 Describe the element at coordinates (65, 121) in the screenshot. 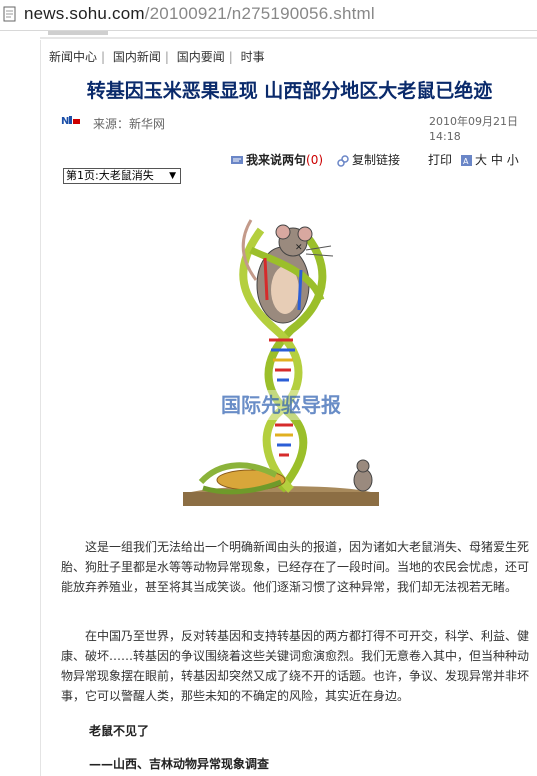

I see `svg-text: N` at that location.